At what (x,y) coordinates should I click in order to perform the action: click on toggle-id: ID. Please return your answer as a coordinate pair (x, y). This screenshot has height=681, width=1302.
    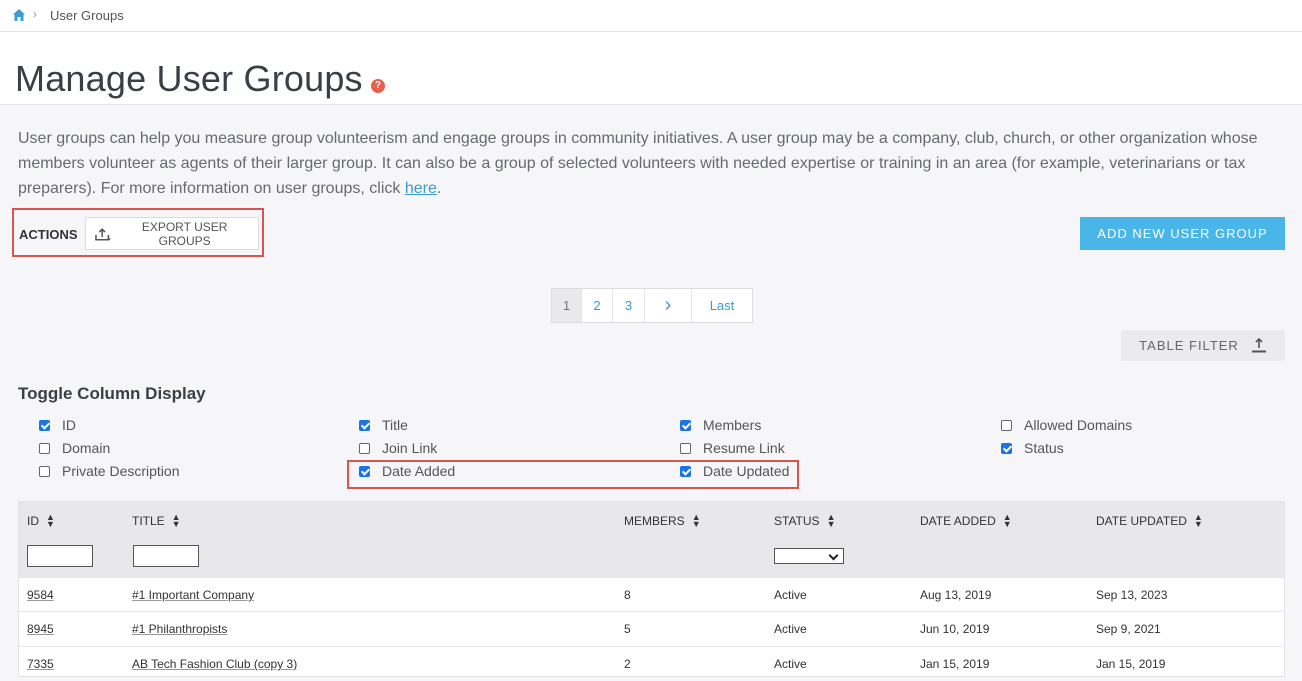
    Looking at the image, I should click on (57, 425).